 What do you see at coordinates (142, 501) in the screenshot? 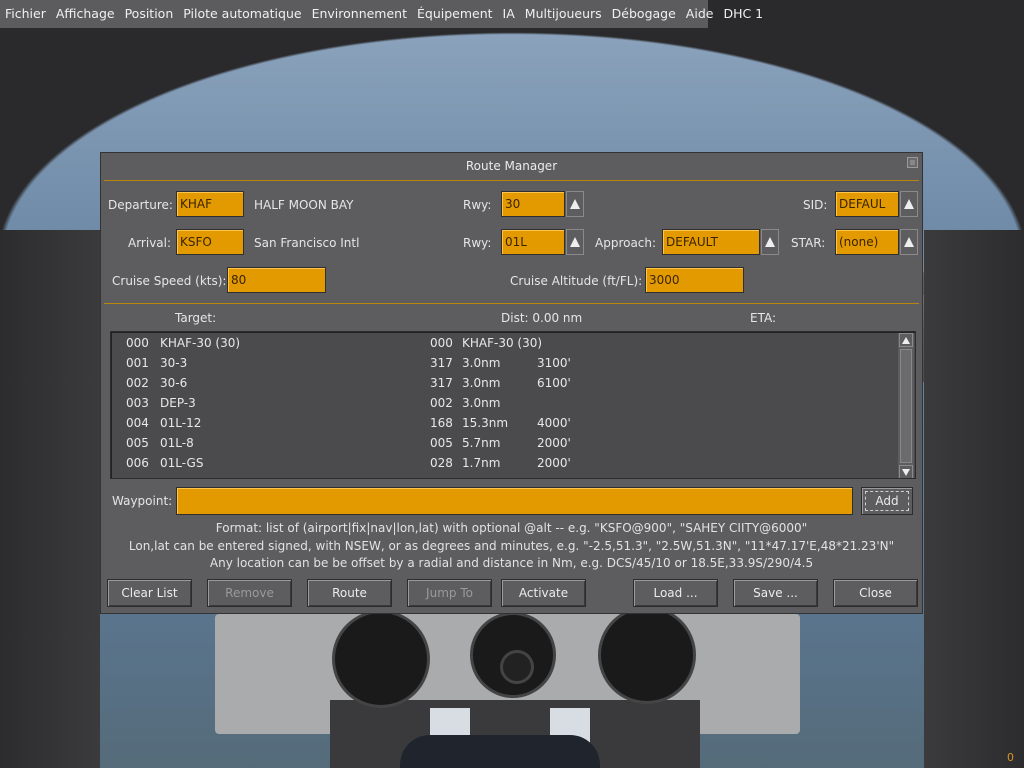
I see `waypoint-label: Waypoint:` at bounding box center [142, 501].